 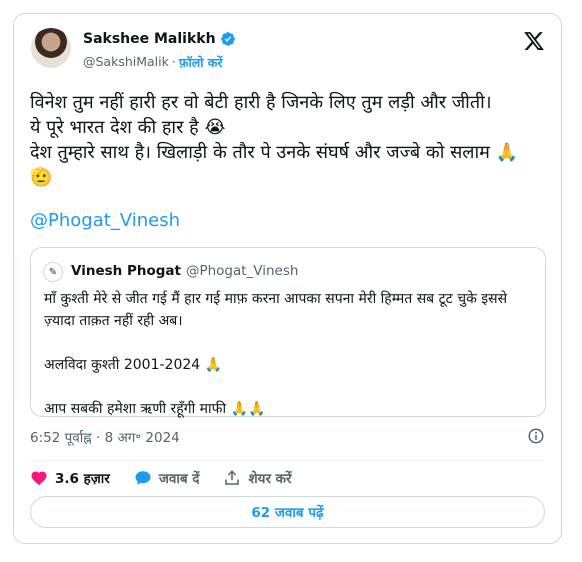 What do you see at coordinates (126, 271) in the screenshot?
I see `quoted-author-name: Vinesh Phogat` at bounding box center [126, 271].